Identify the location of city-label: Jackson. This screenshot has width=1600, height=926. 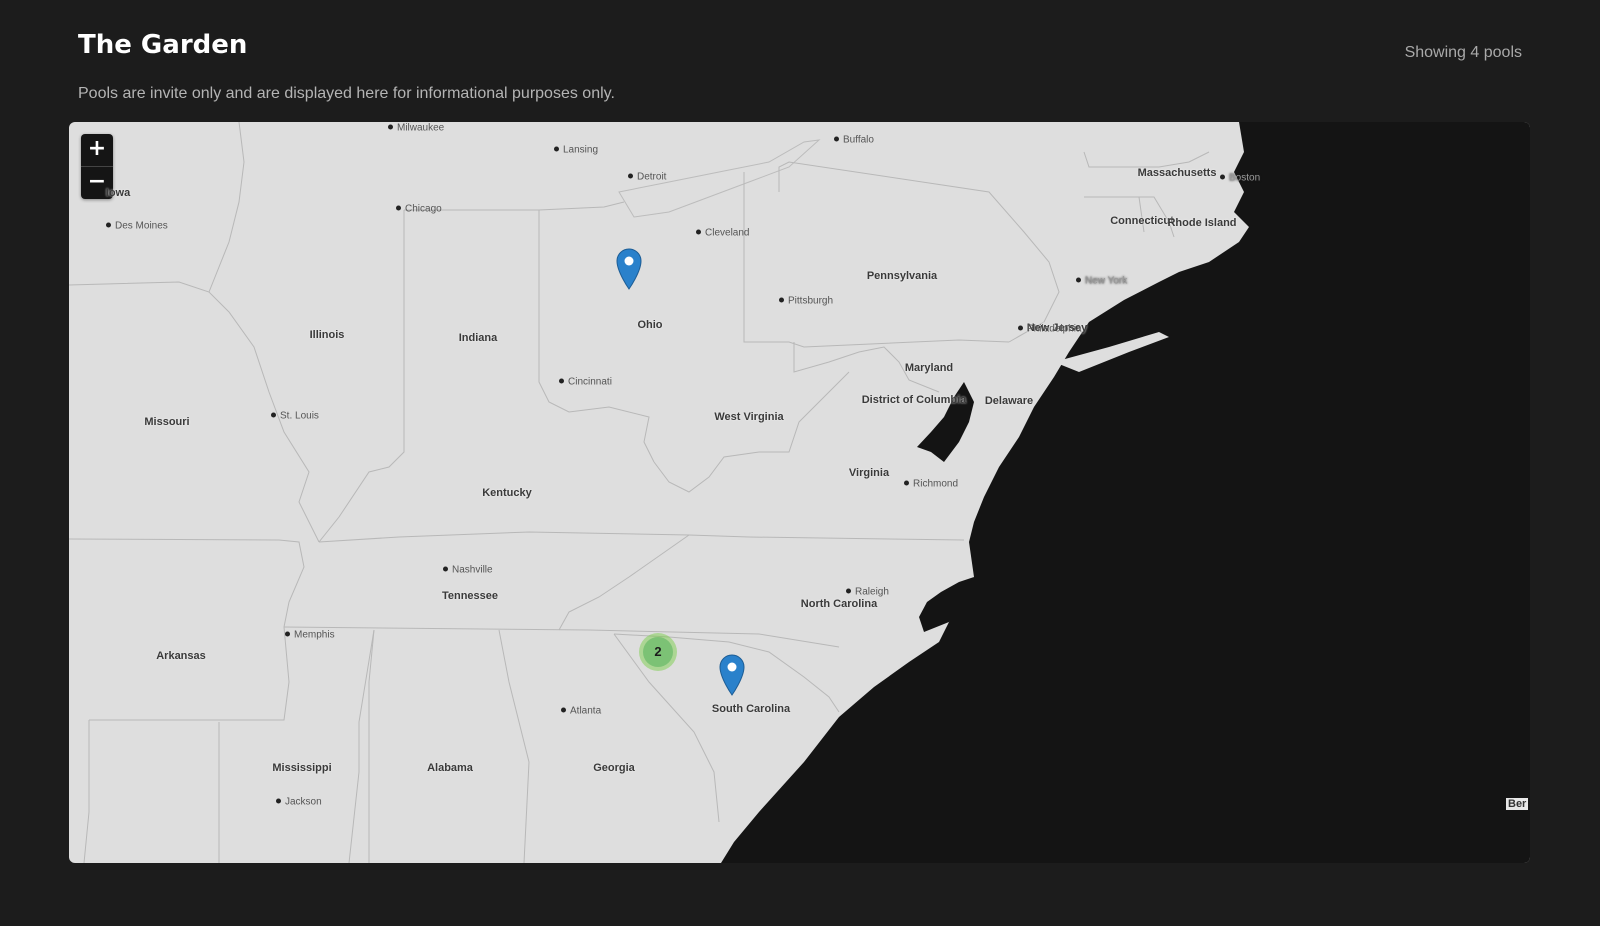
(299, 802).